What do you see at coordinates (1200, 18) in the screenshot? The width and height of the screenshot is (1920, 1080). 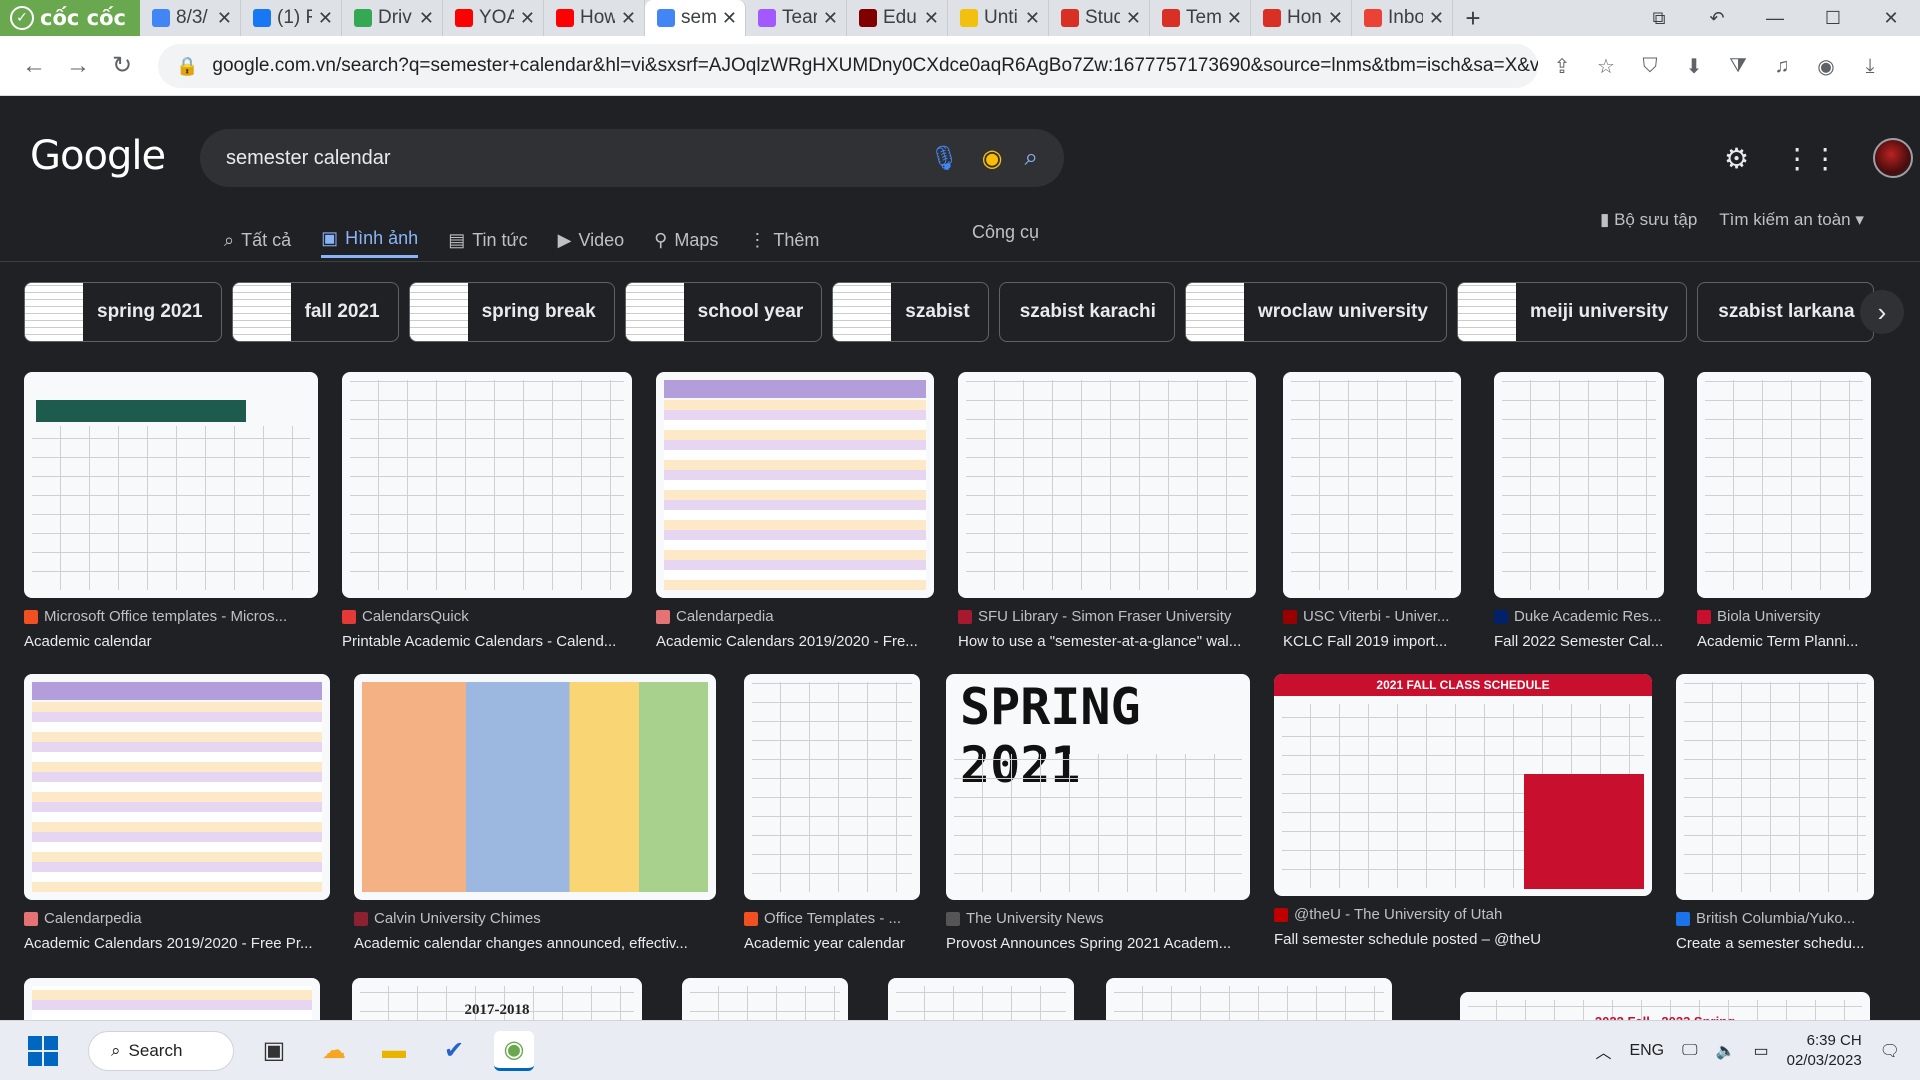 I see `browser-tab: Tem ✕` at bounding box center [1200, 18].